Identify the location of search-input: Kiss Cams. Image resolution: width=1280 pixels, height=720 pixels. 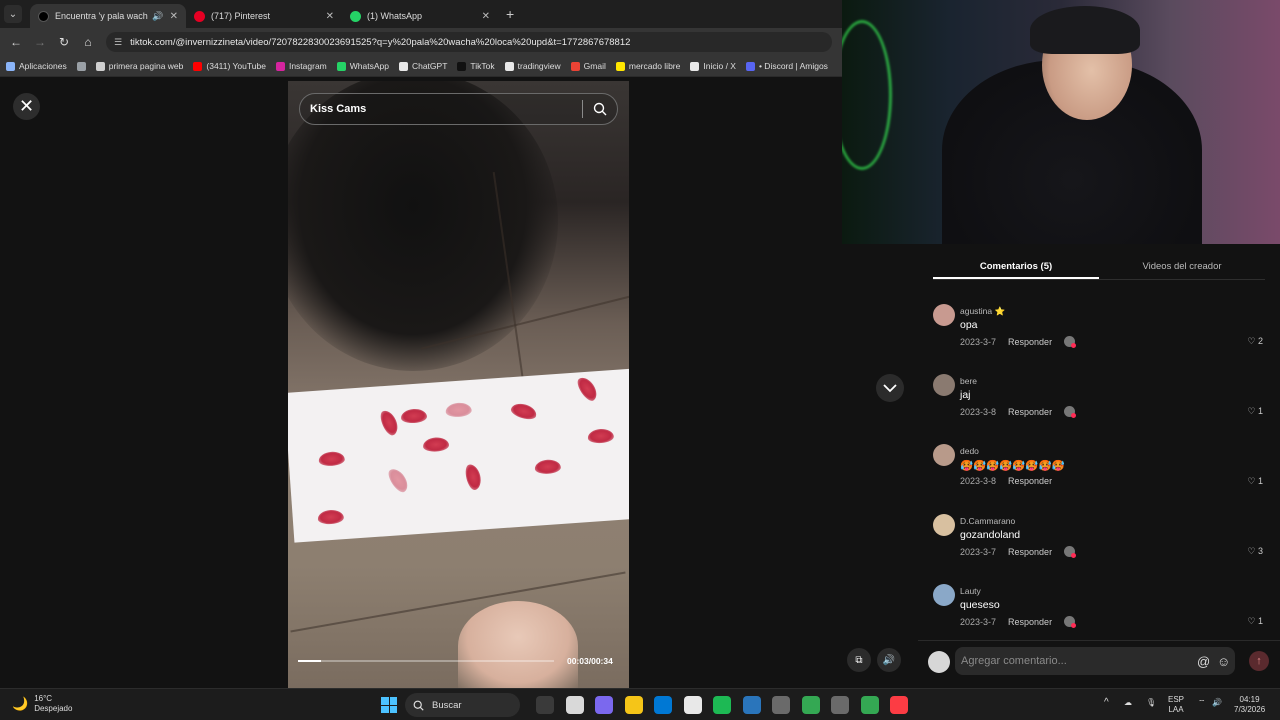
(441, 109).